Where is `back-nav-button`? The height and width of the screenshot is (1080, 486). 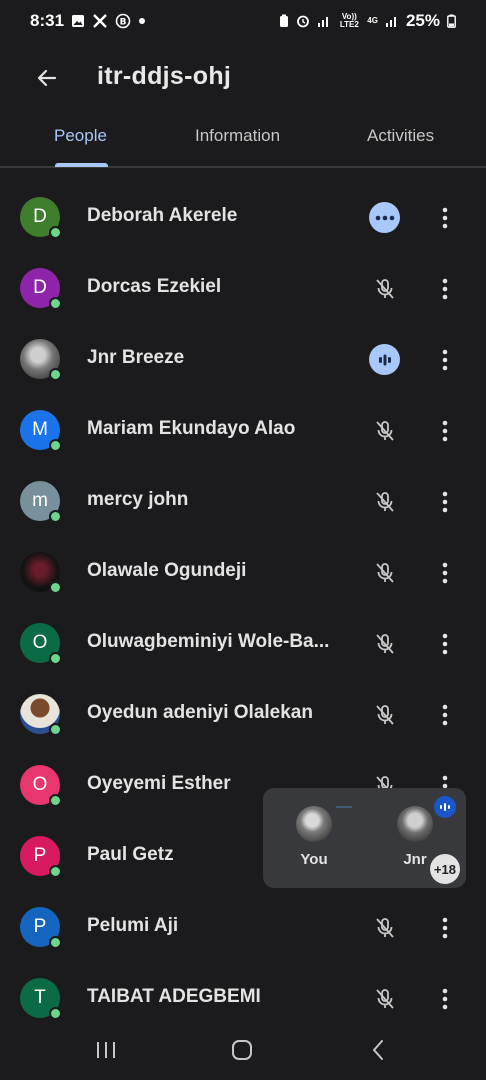
back-nav-button is located at coordinates (378, 1050).